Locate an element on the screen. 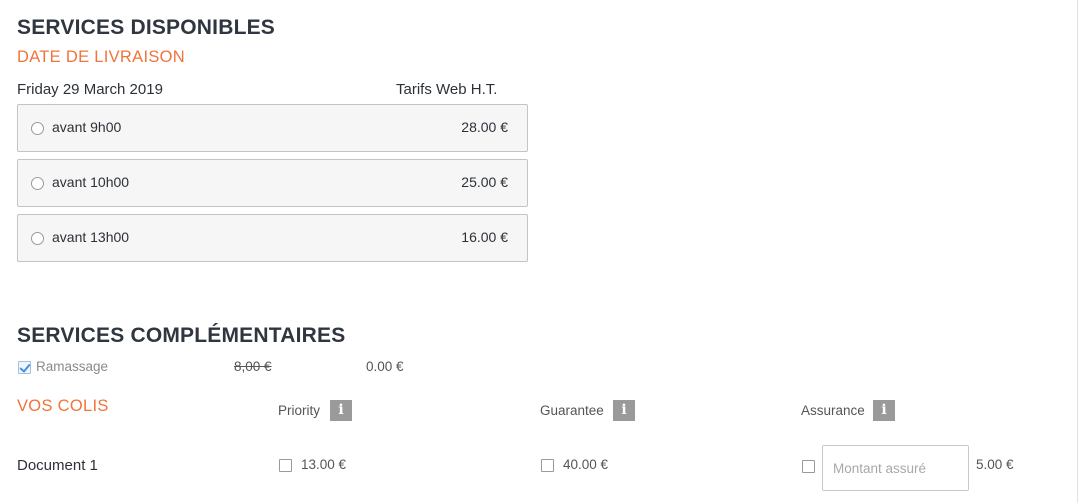 The image size is (1080, 503). guarantee-column-header: Guarantee is located at coordinates (572, 410).